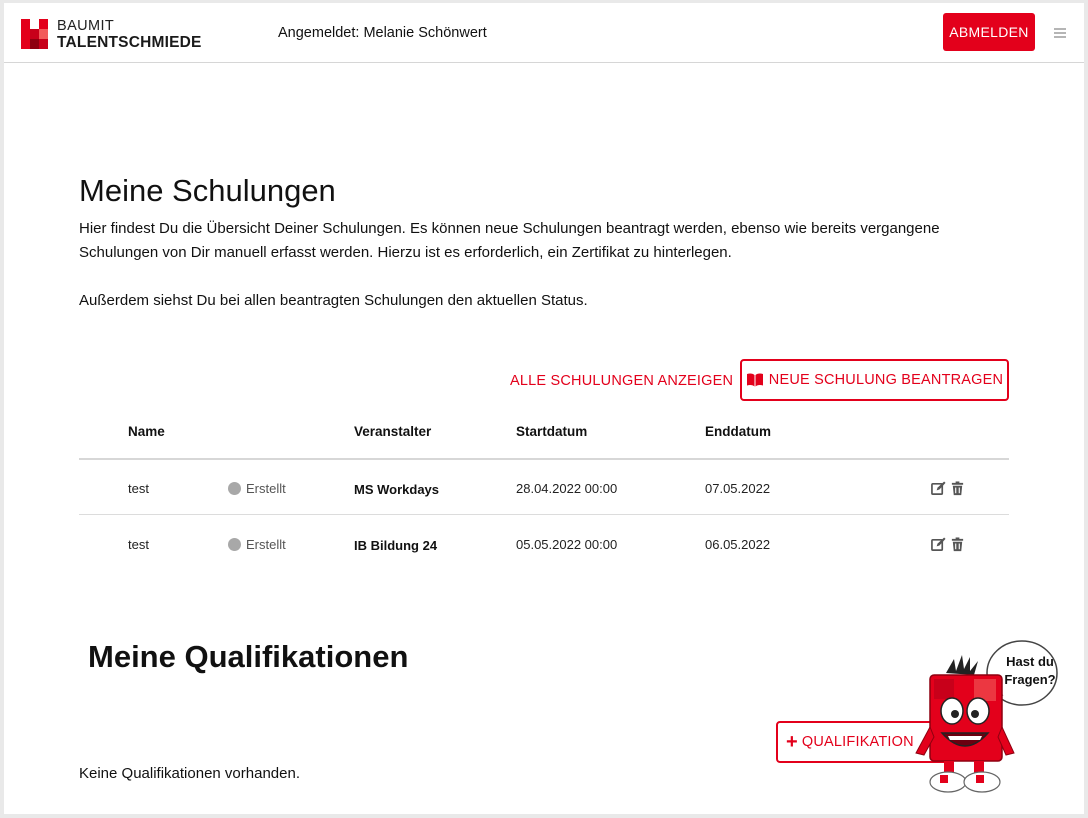  What do you see at coordinates (397, 489) in the screenshot?
I see `row-organizer: MS Workdays` at bounding box center [397, 489].